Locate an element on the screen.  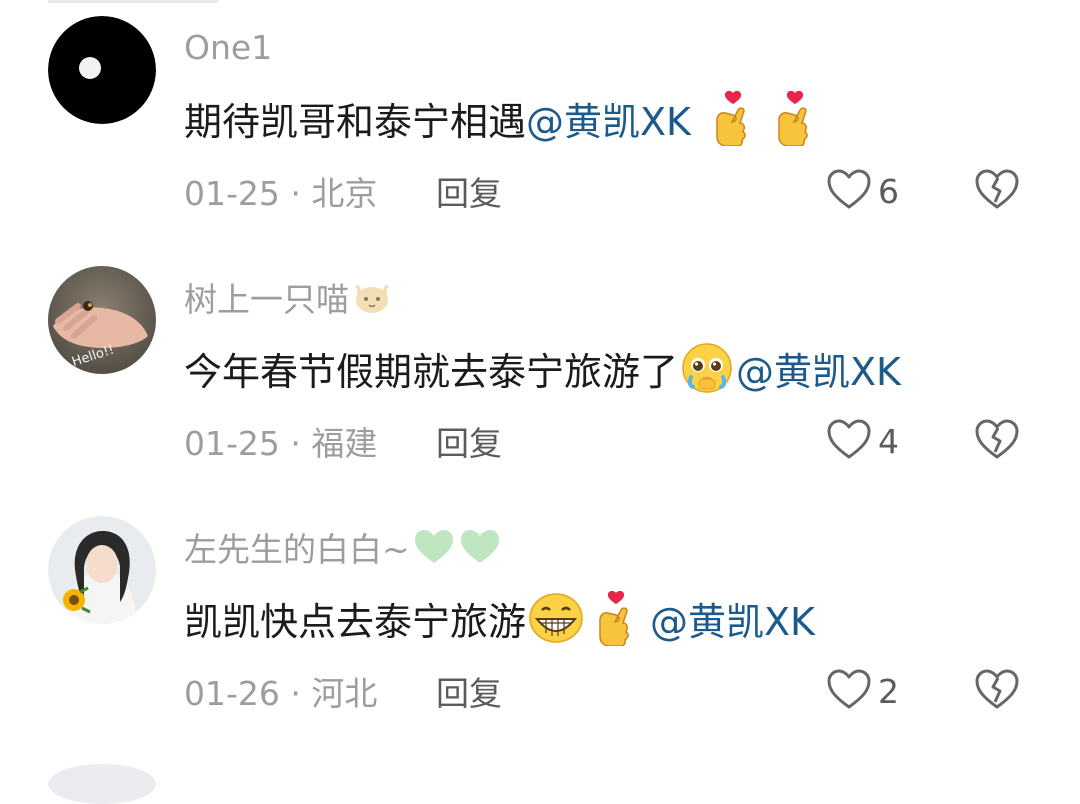
comment-date-location: 01-25 · 北京 is located at coordinates (281, 193).